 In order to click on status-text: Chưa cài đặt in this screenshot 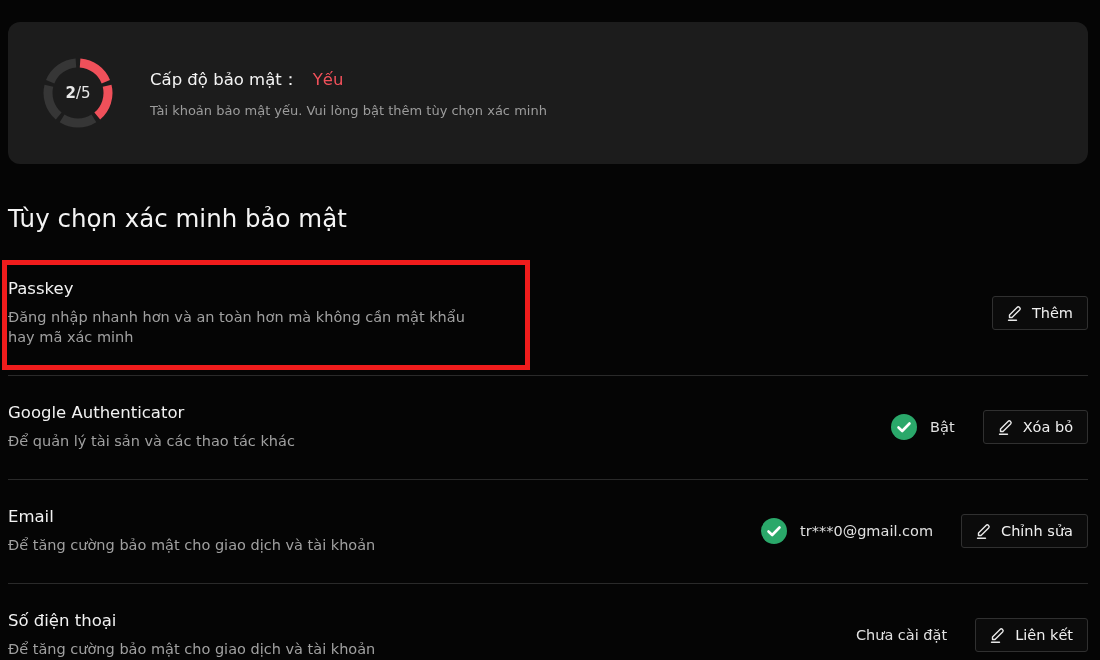, I will do `click(901, 635)`.